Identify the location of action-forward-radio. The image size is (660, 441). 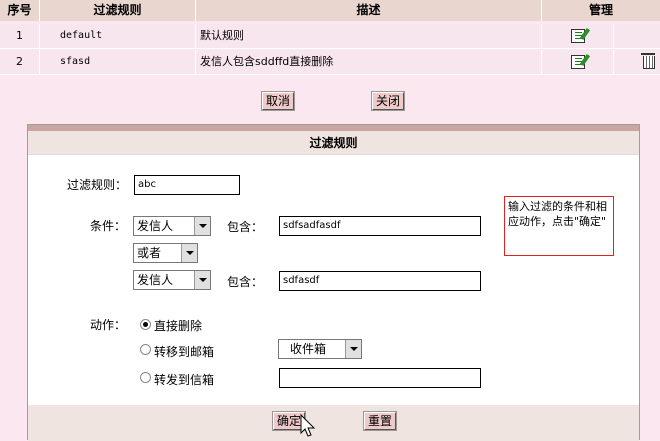
(145, 377).